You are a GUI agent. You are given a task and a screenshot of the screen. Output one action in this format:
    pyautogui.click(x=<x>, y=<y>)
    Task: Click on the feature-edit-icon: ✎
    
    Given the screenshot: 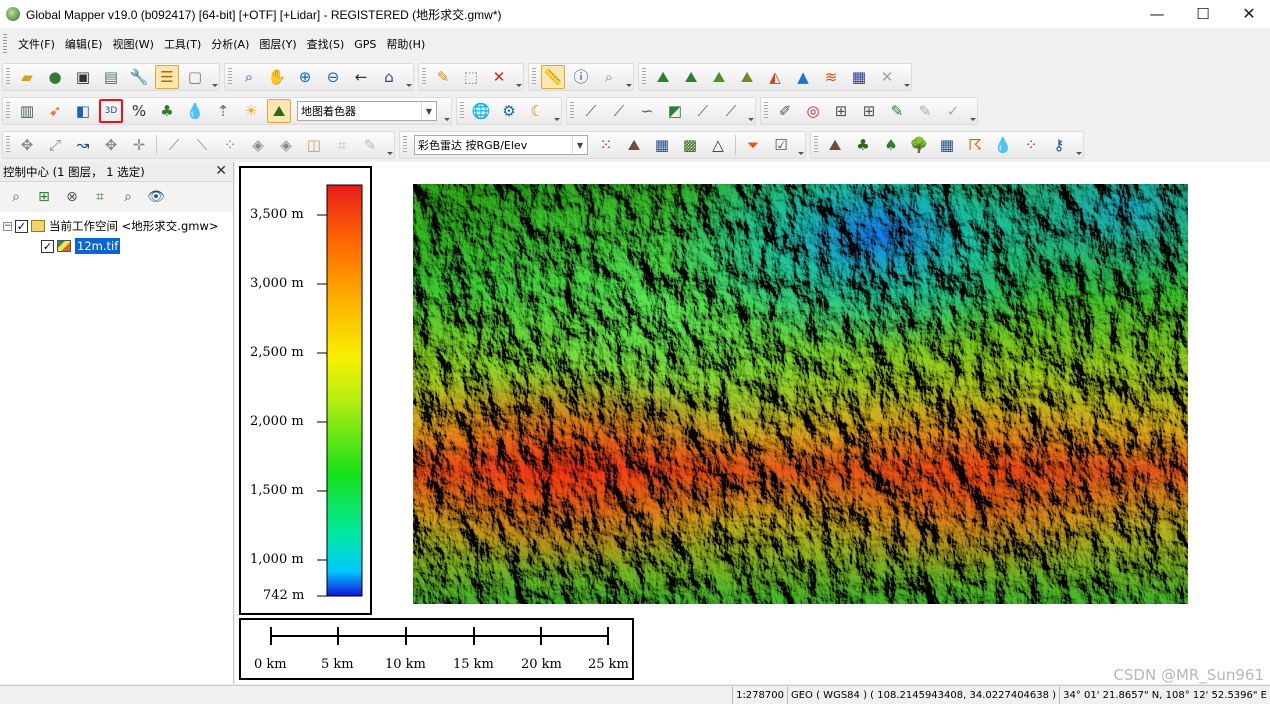 What is the action you would take?
    pyautogui.click(x=897, y=111)
    